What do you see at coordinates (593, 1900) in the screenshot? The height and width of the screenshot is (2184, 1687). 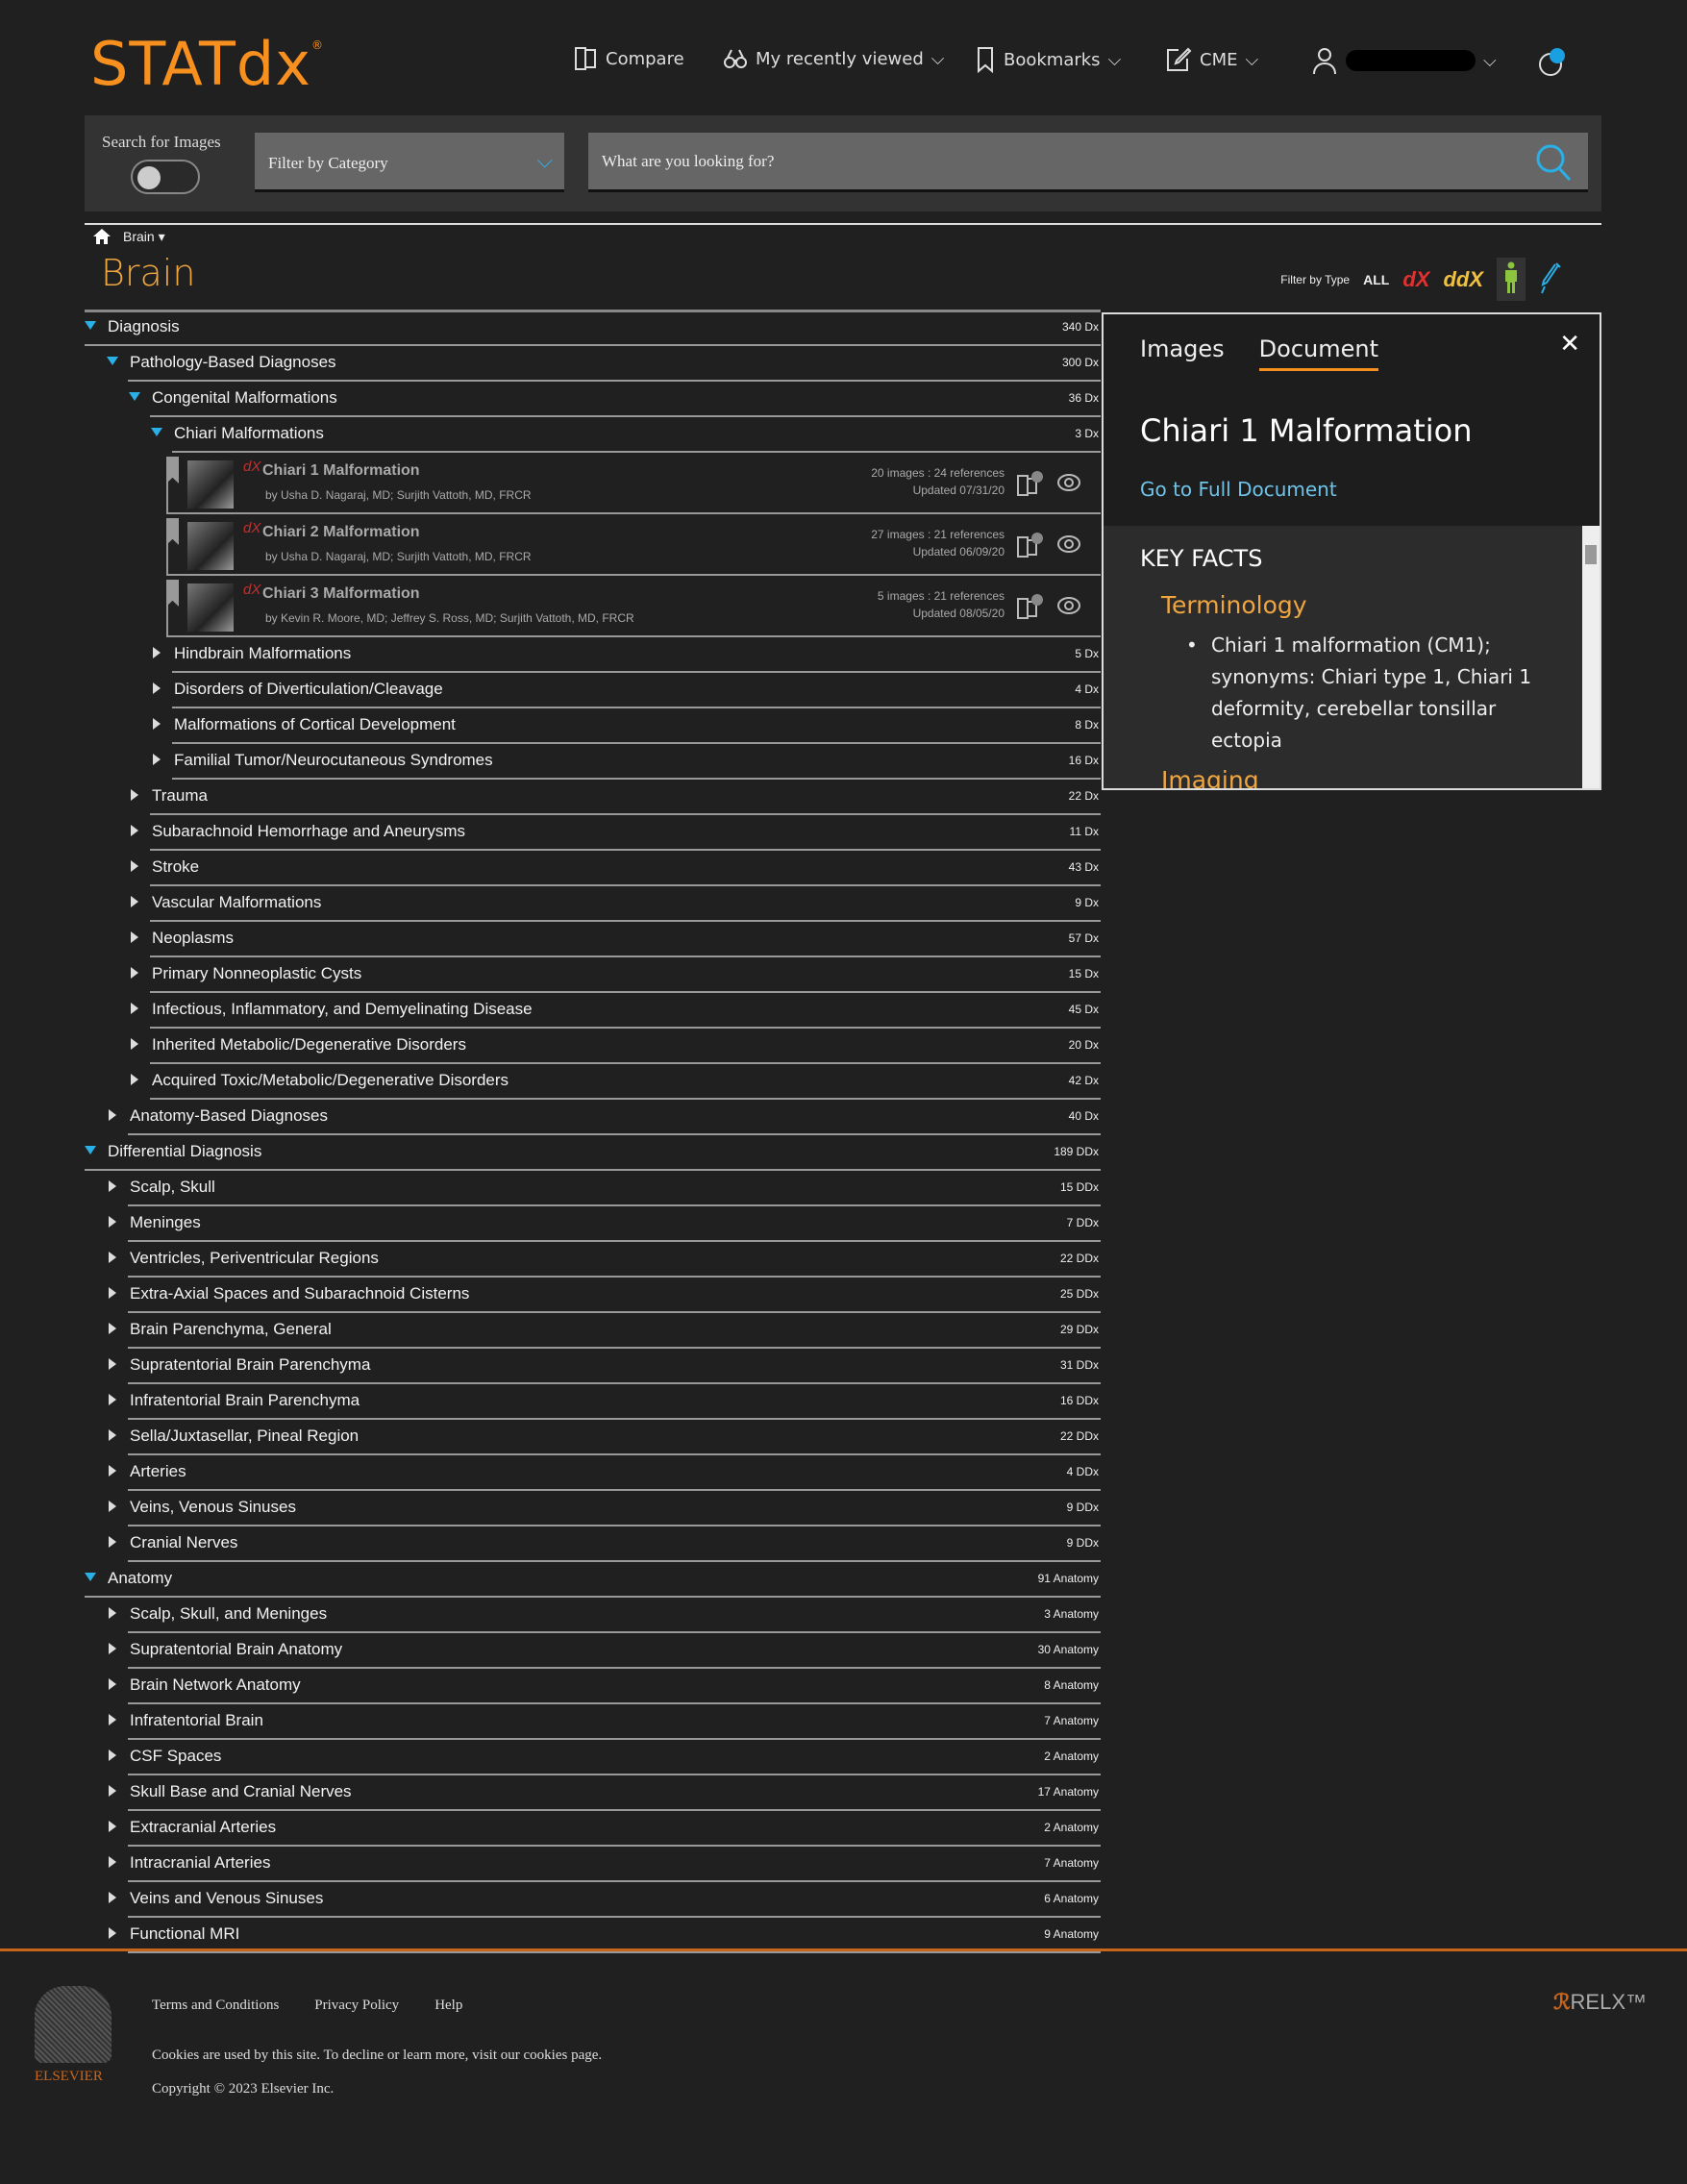 I see `tree-row: Veins and Venous Sinuses 6 Anatomy` at bounding box center [593, 1900].